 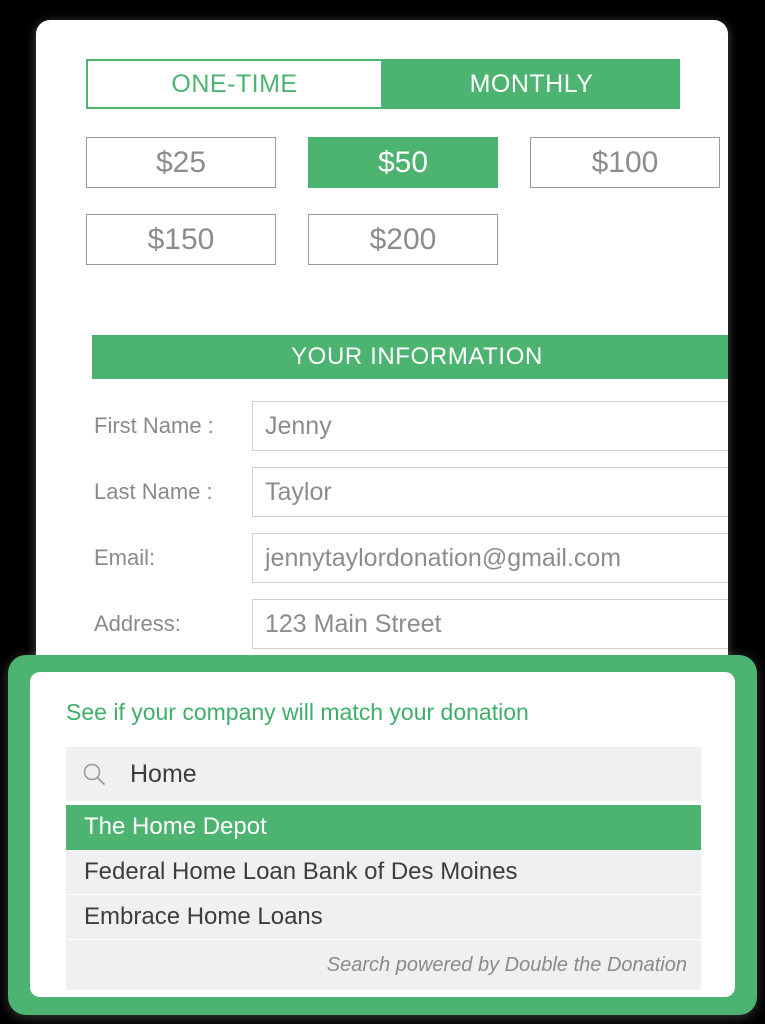 I want to click on result-item-federal-home-loan-bank: Federal Home Loan Bank of Des Moines, so click(x=383, y=872).